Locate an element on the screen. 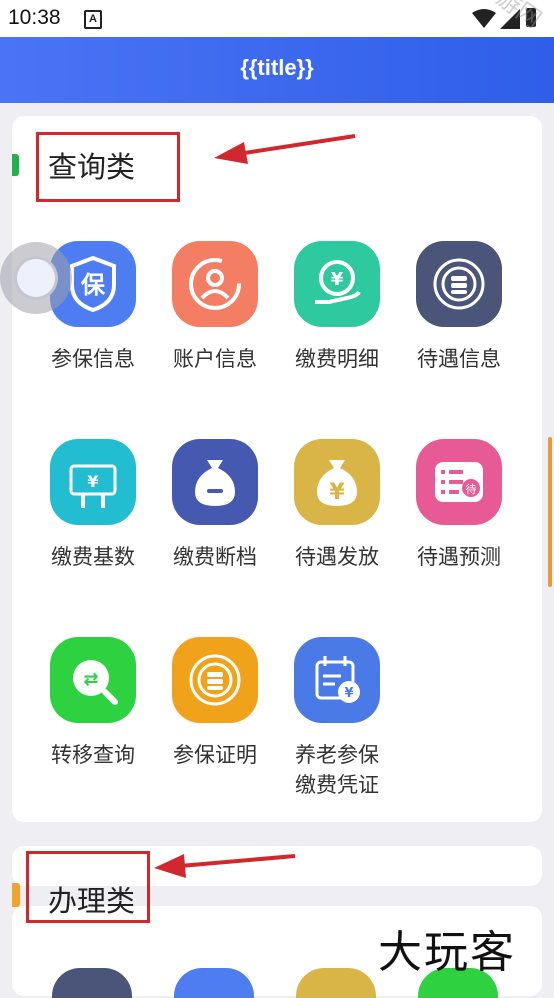 The width and height of the screenshot is (554, 998). grid-item-payment-detail: ¥ 缴费明细 is located at coordinates (337, 307).